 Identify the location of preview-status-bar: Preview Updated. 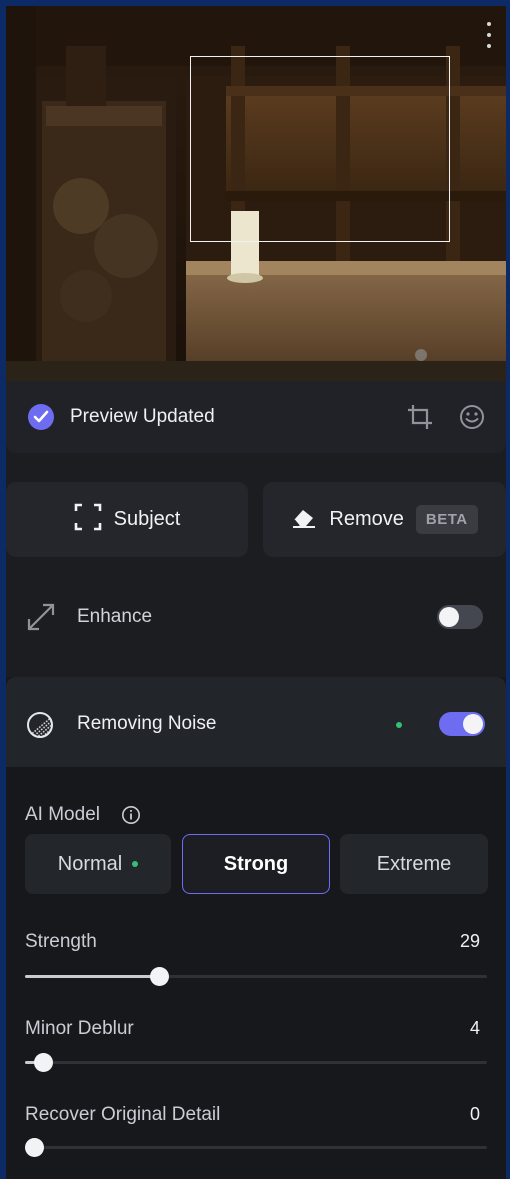
(256, 417).